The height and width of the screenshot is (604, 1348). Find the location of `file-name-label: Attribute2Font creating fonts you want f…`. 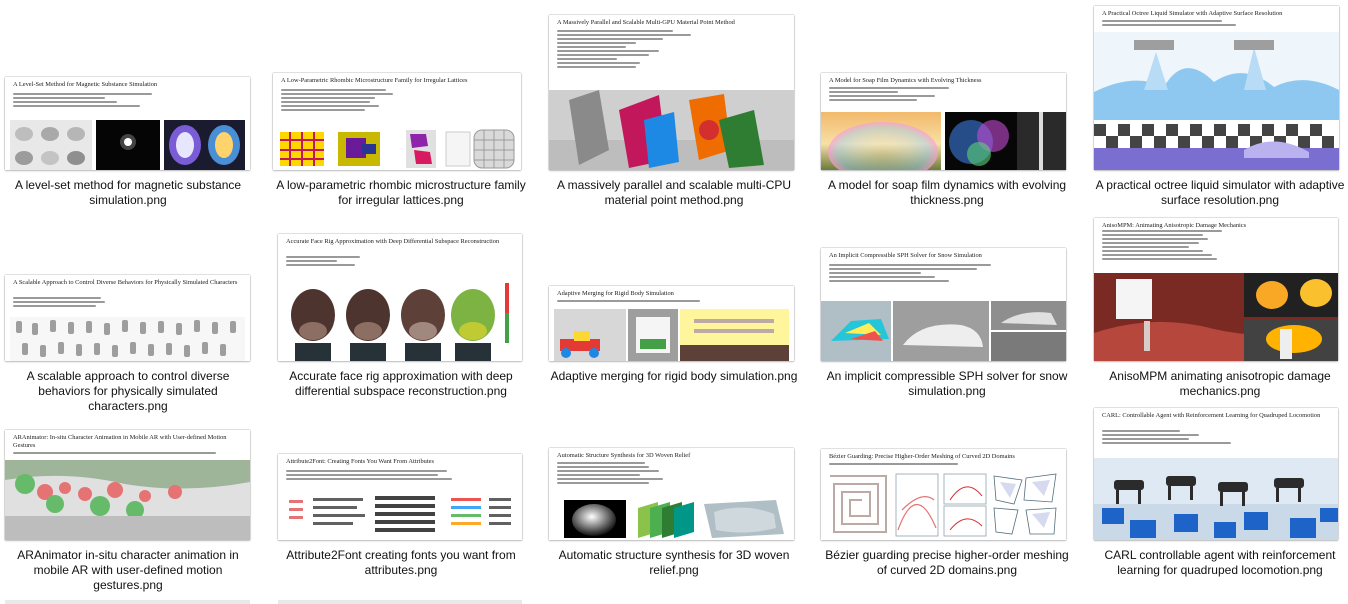

file-name-label: Attribute2Font creating fonts you want f… is located at coordinates (401, 562).